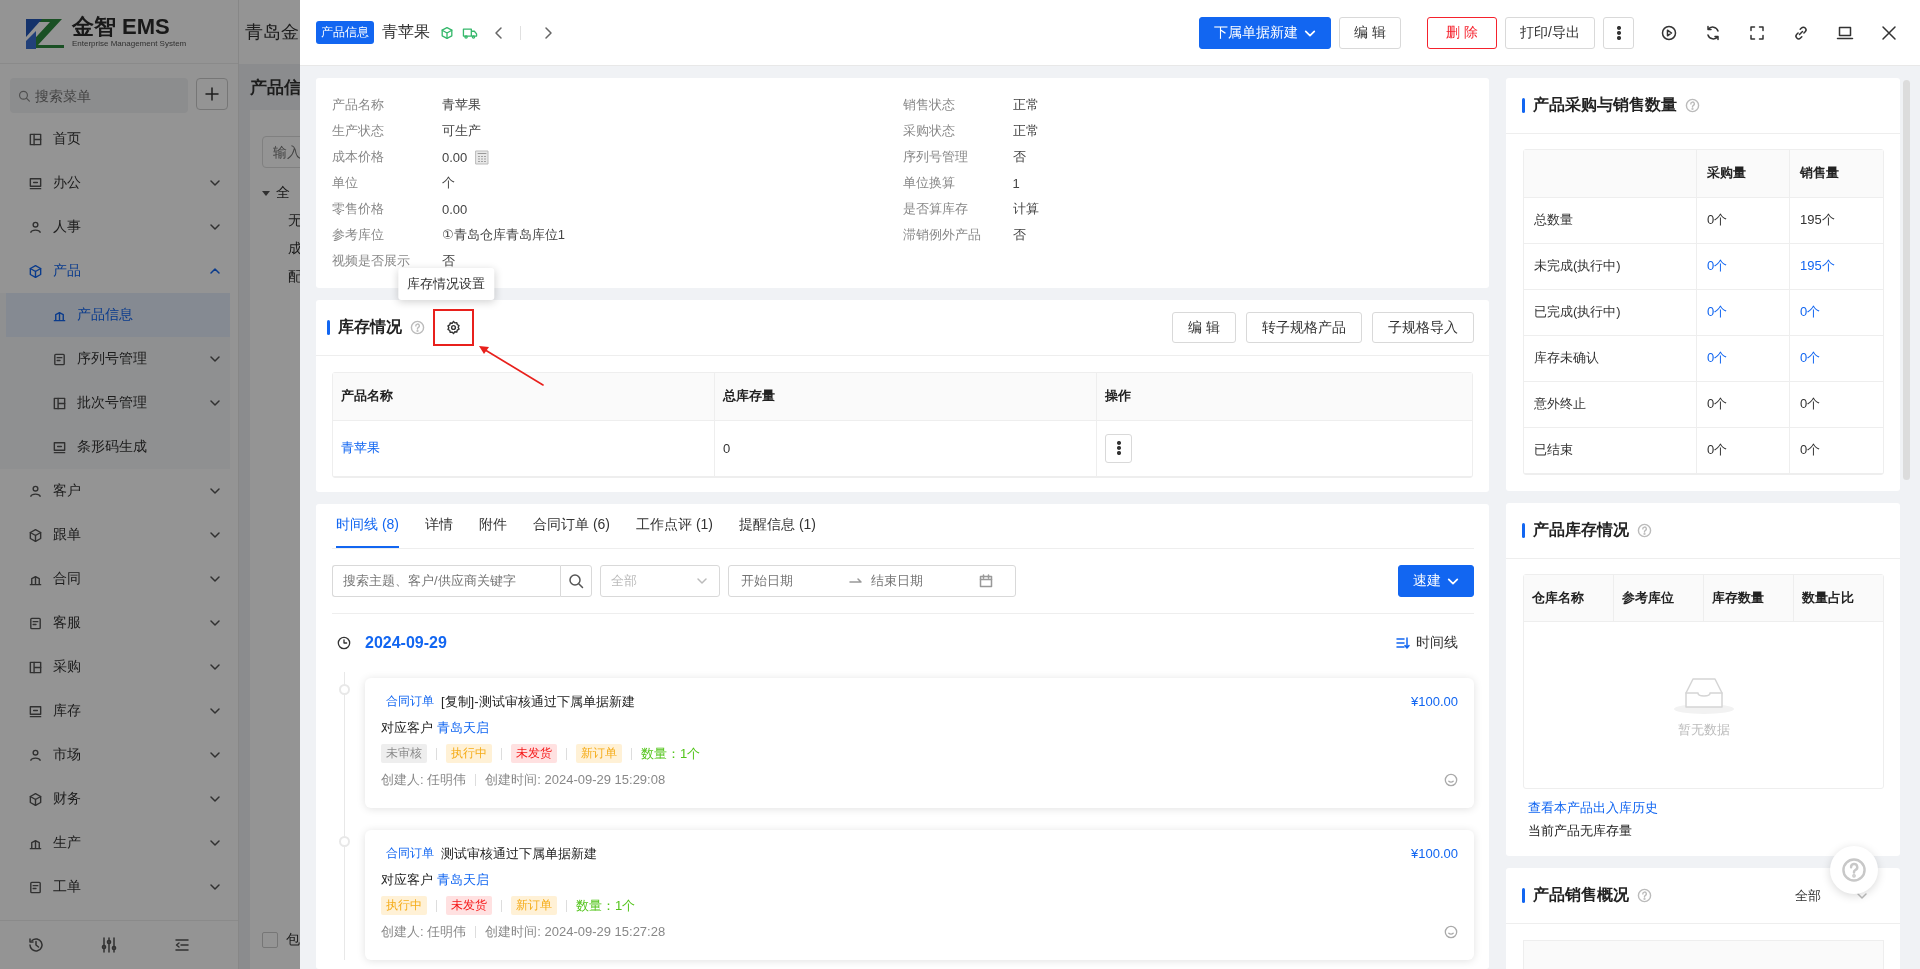 The height and width of the screenshot is (969, 1920). I want to click on entry-title: [复制]-测试审核通过下属单据新建, so click(538, 701).